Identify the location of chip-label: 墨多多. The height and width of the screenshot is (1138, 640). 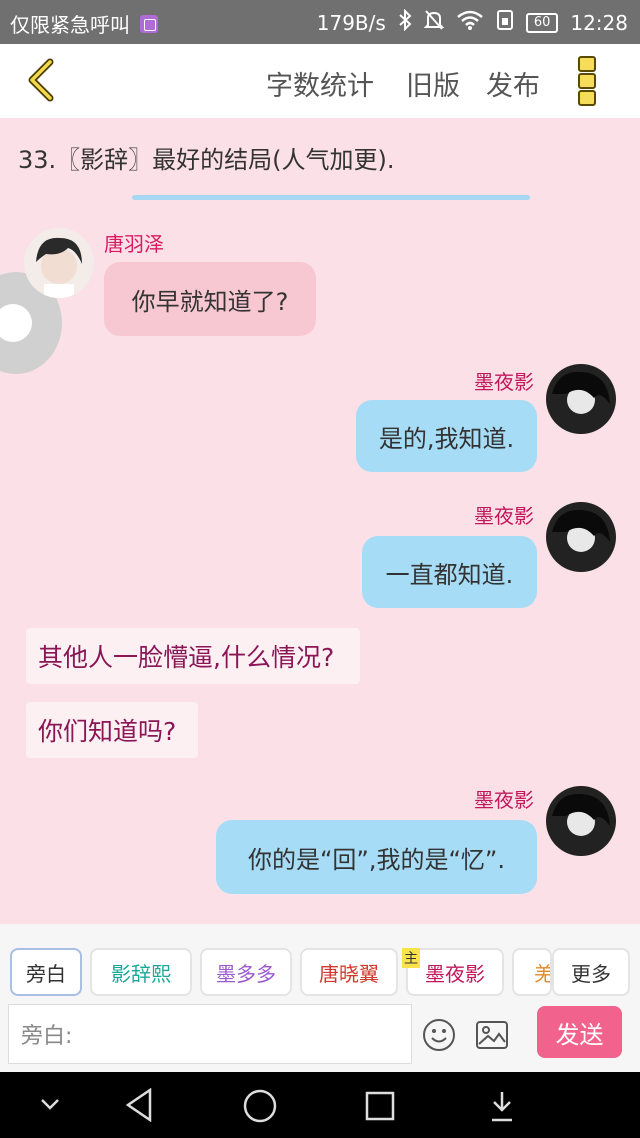
(246, 973).